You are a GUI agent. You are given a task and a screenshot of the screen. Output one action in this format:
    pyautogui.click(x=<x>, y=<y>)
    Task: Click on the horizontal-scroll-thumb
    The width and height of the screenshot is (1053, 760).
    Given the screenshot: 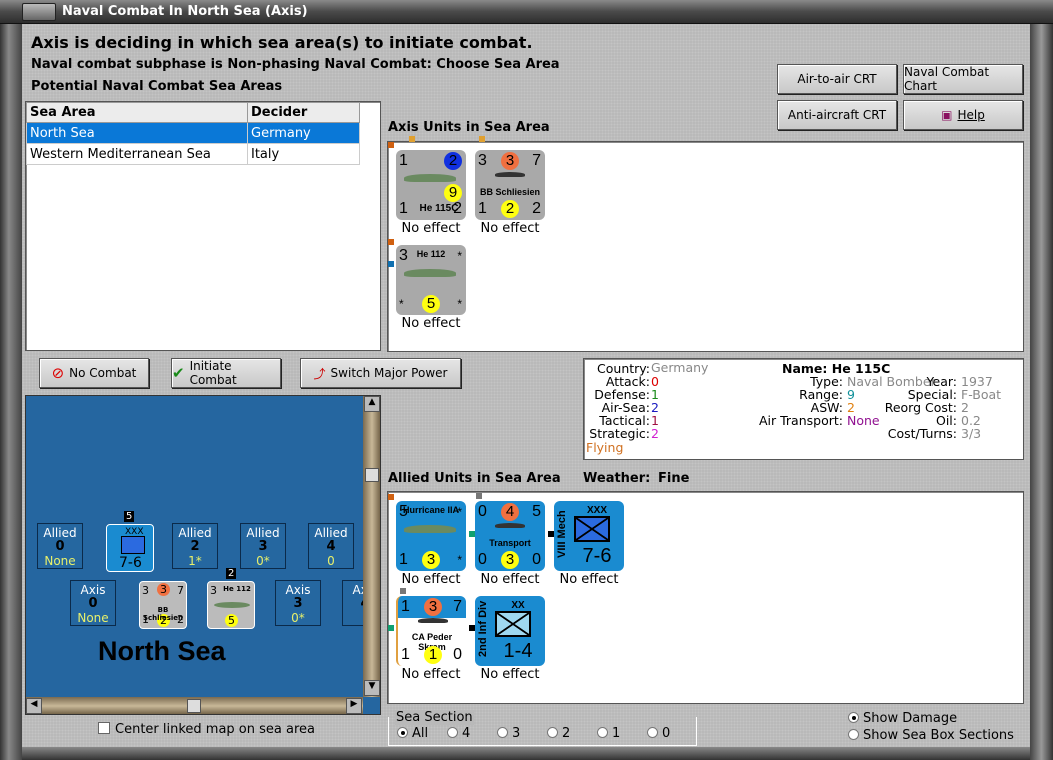 What is the action you would take?
    pyautogui.click(x=194, y=706)
    